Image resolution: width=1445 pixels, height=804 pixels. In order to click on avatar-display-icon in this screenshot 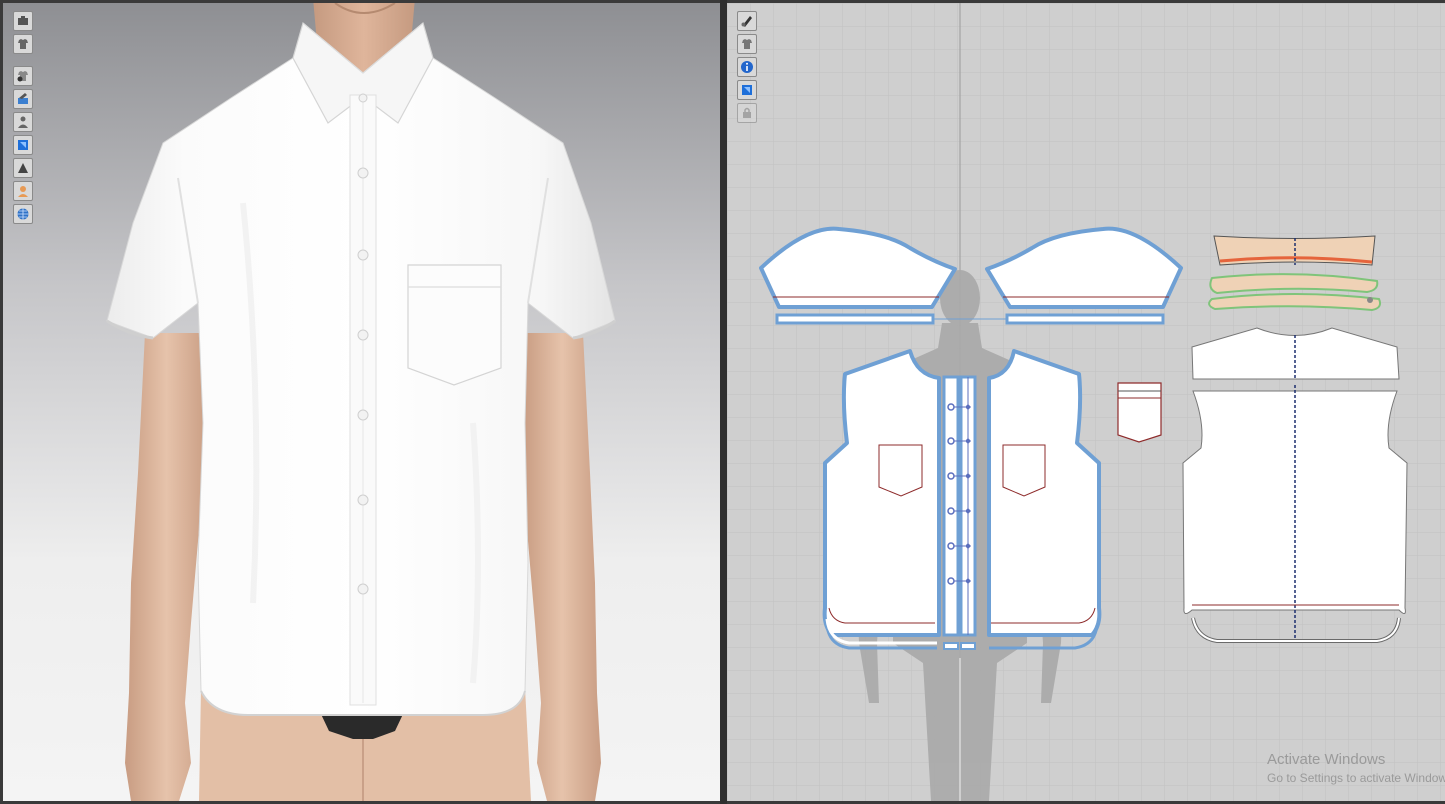, I will do `click(23, 191)`.